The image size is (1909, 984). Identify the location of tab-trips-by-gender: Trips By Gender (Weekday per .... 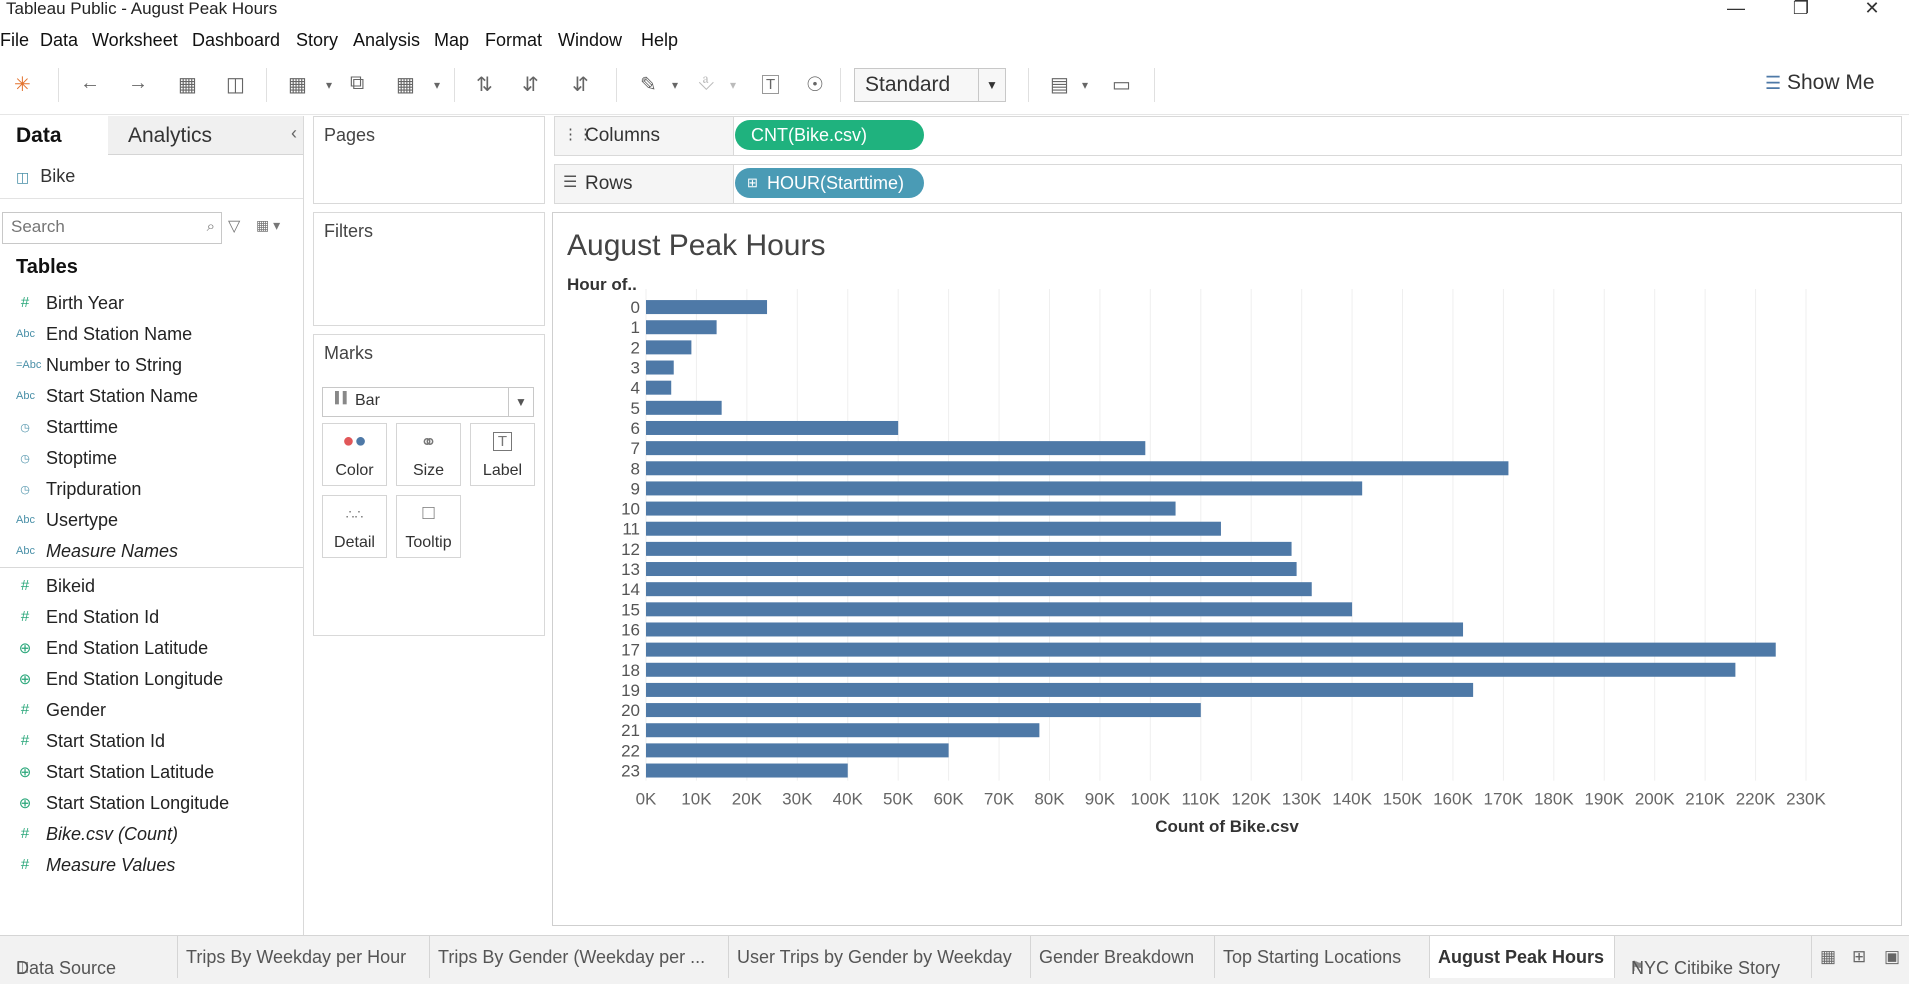
(579, 957).